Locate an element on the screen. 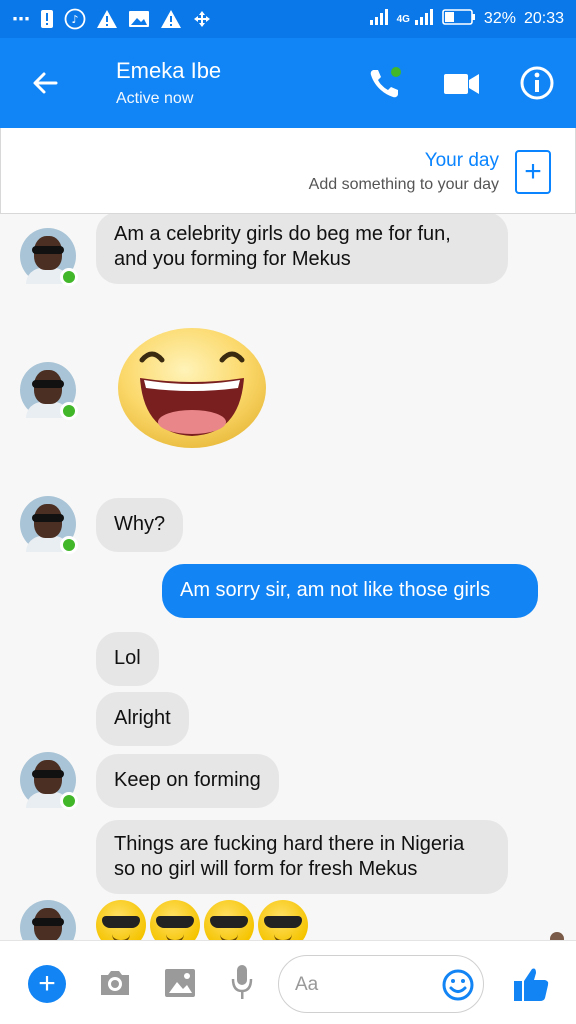 This screenshot has width=576, height=1024. message-bubble: Lol is located at coordinates (127, 659).